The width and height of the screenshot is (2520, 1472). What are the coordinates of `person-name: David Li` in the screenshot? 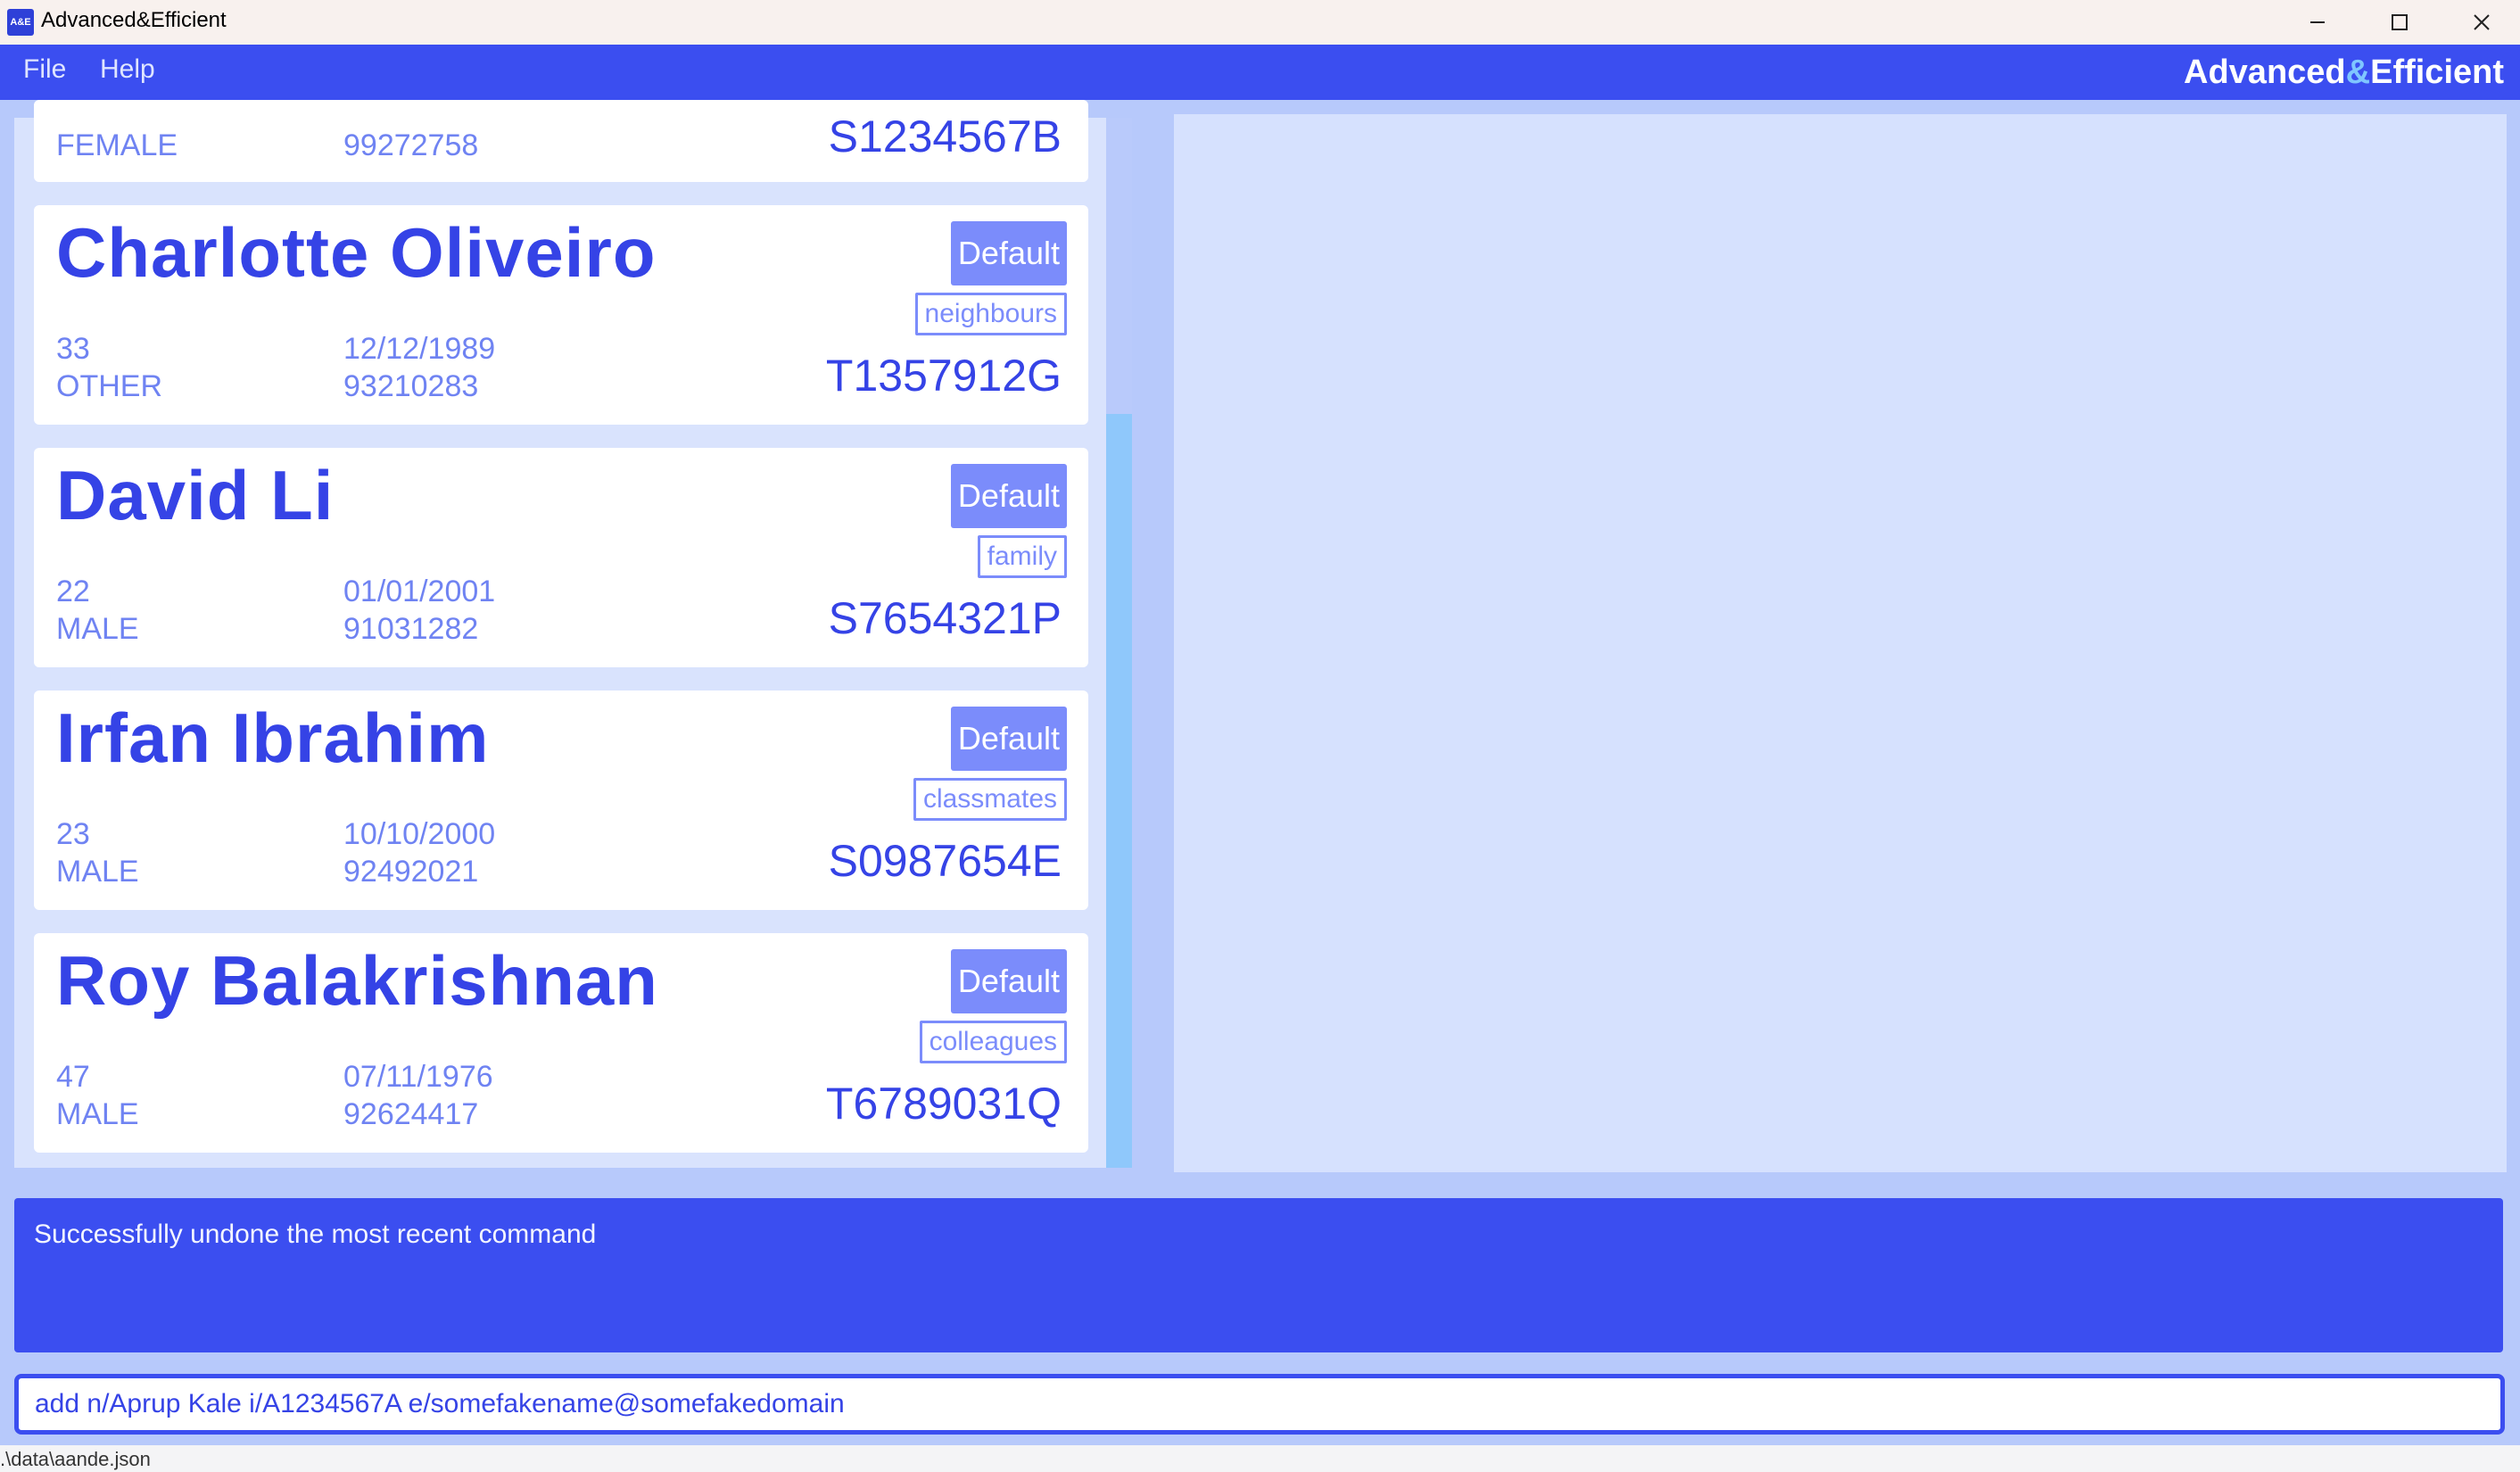 It's located at (195, 495).